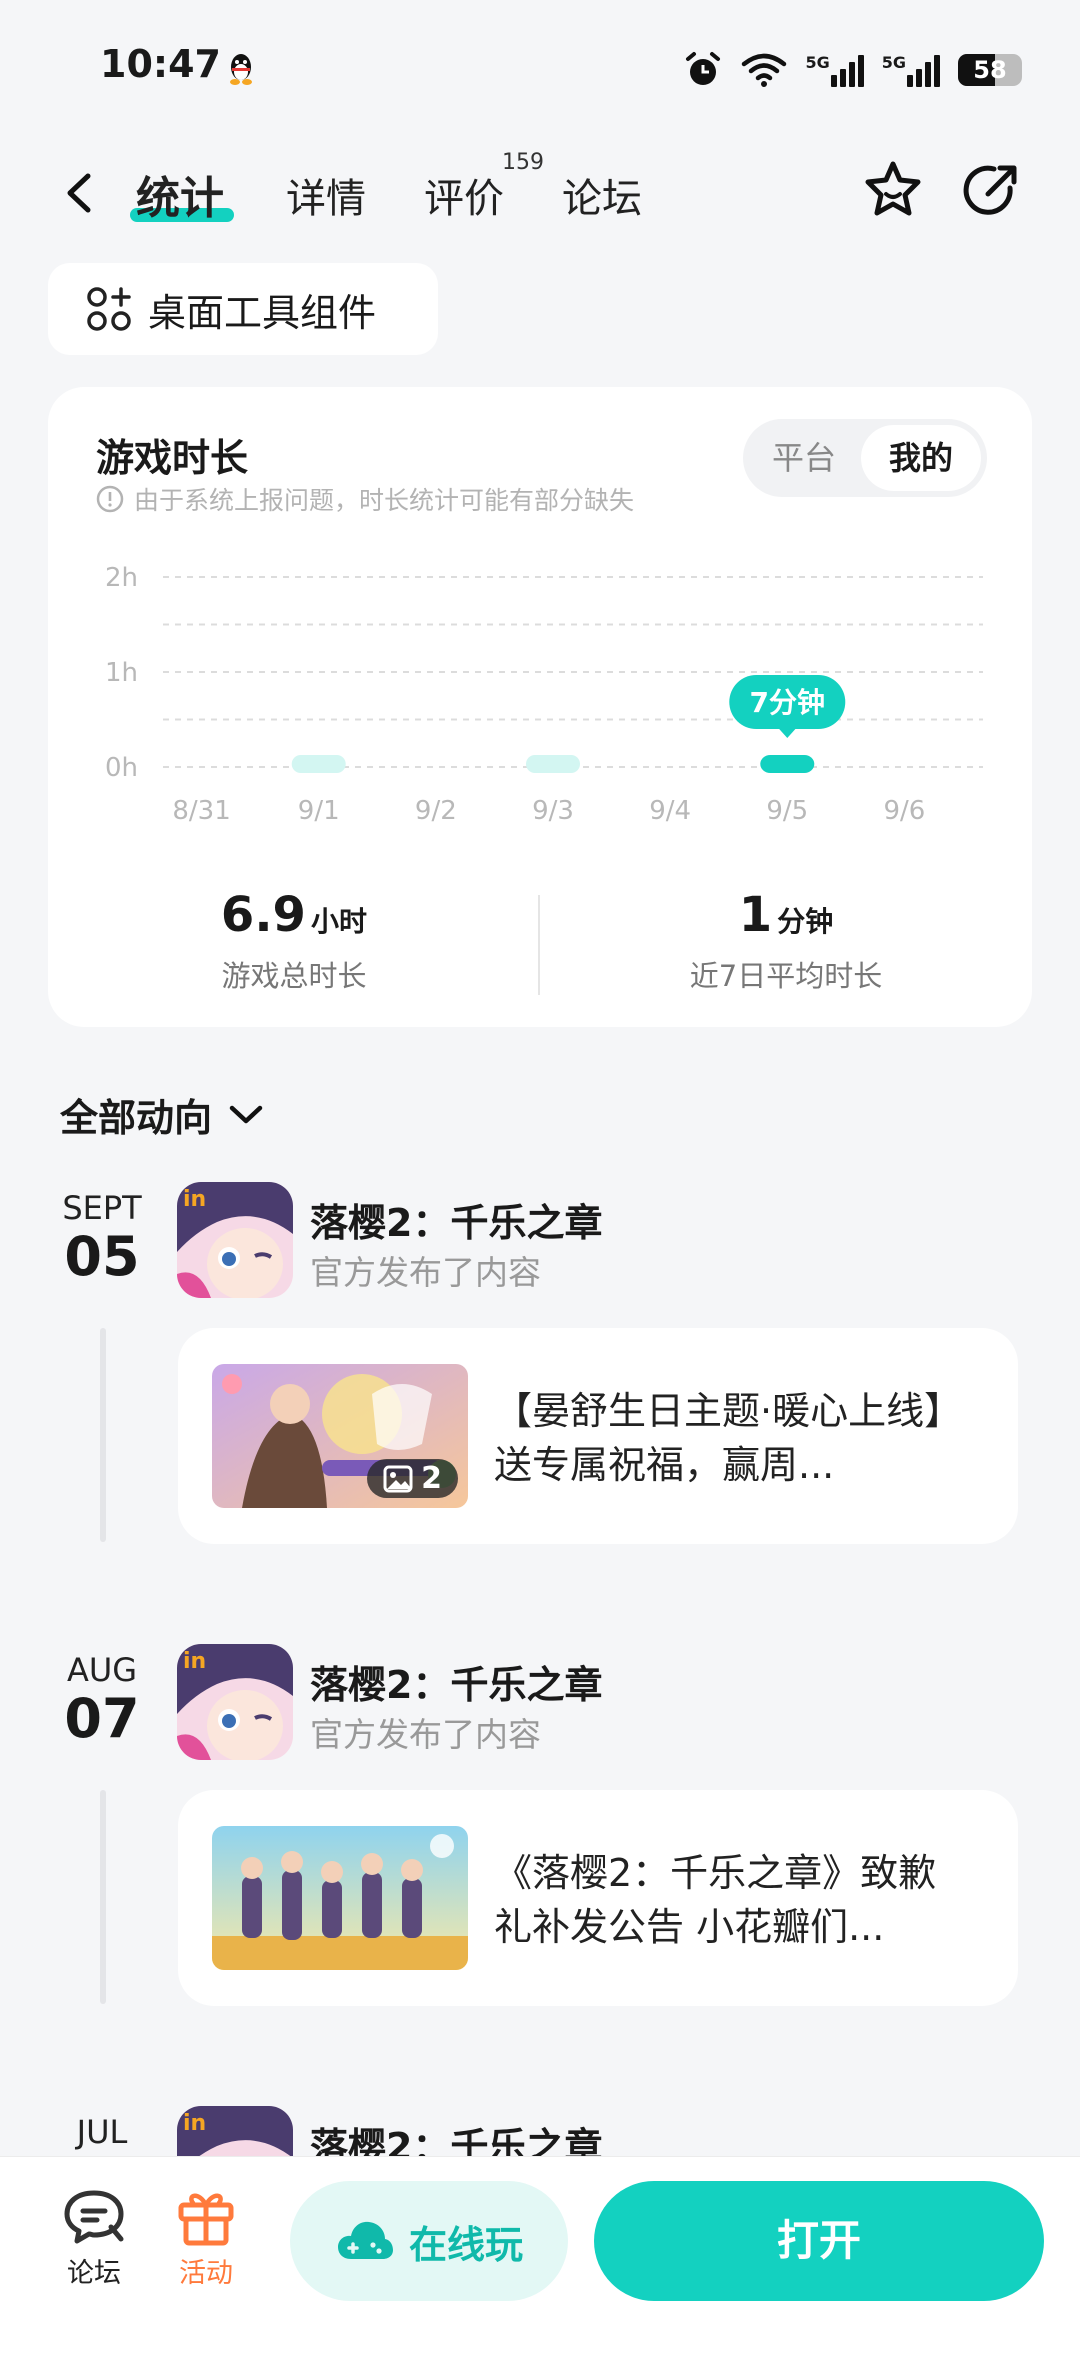 Image resolution: width=1080 pixels, height=2374 pixels. What do you see at coordinates (246, 1114) in the screenshot?
I see `chevron-down-icon` at bounding box center [246, 1114].